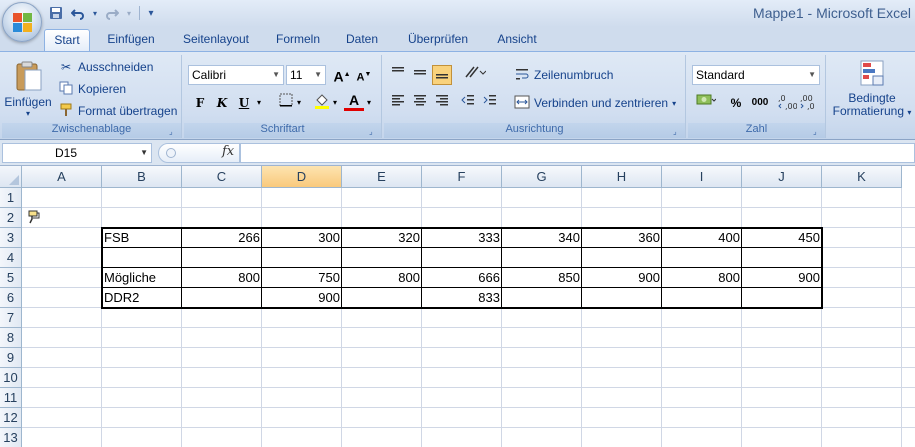 The image size is (915, 447). What do you see at coordinates (11, 398) in the screenshot?
I see `row-header-11: 11` at bounding box center [11, 398].